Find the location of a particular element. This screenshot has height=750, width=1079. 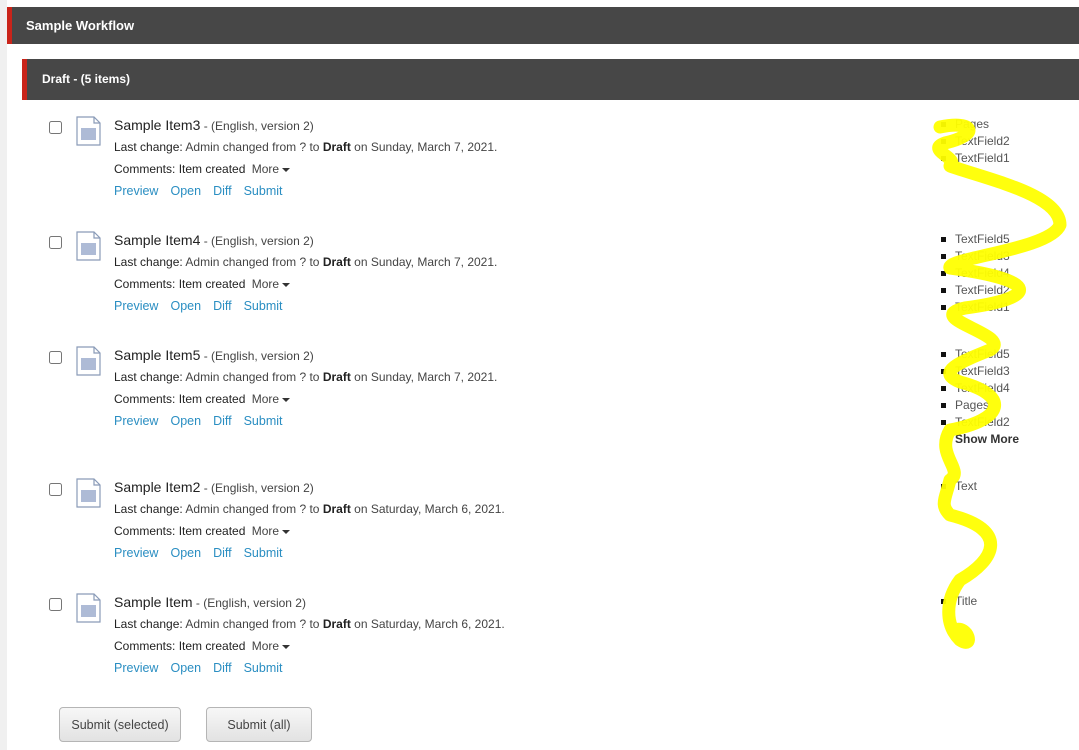

item-title: Sample Item2 - (English, version 2) is located at coordinates (214, 487).